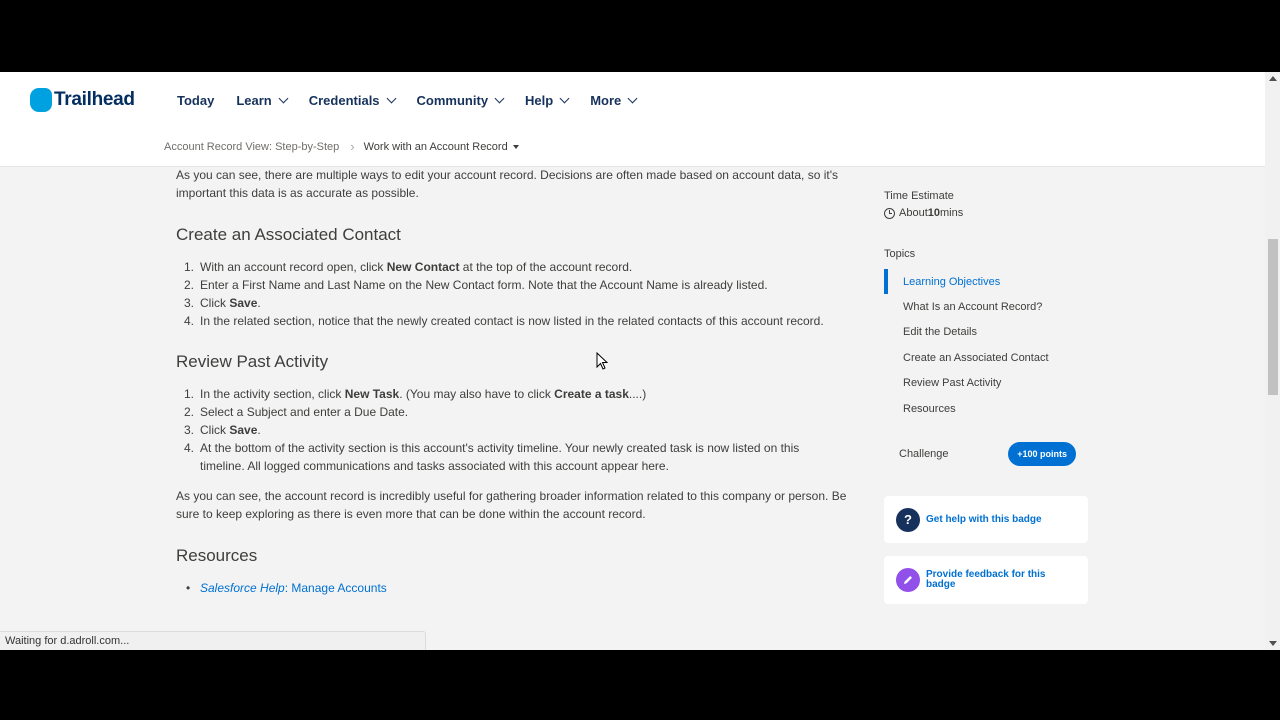 The height and width of the screenshot is (720, 1280). Describe the element at coordinates (900, 254) in the screenshot. I see `topics-label: Topics` at that location.